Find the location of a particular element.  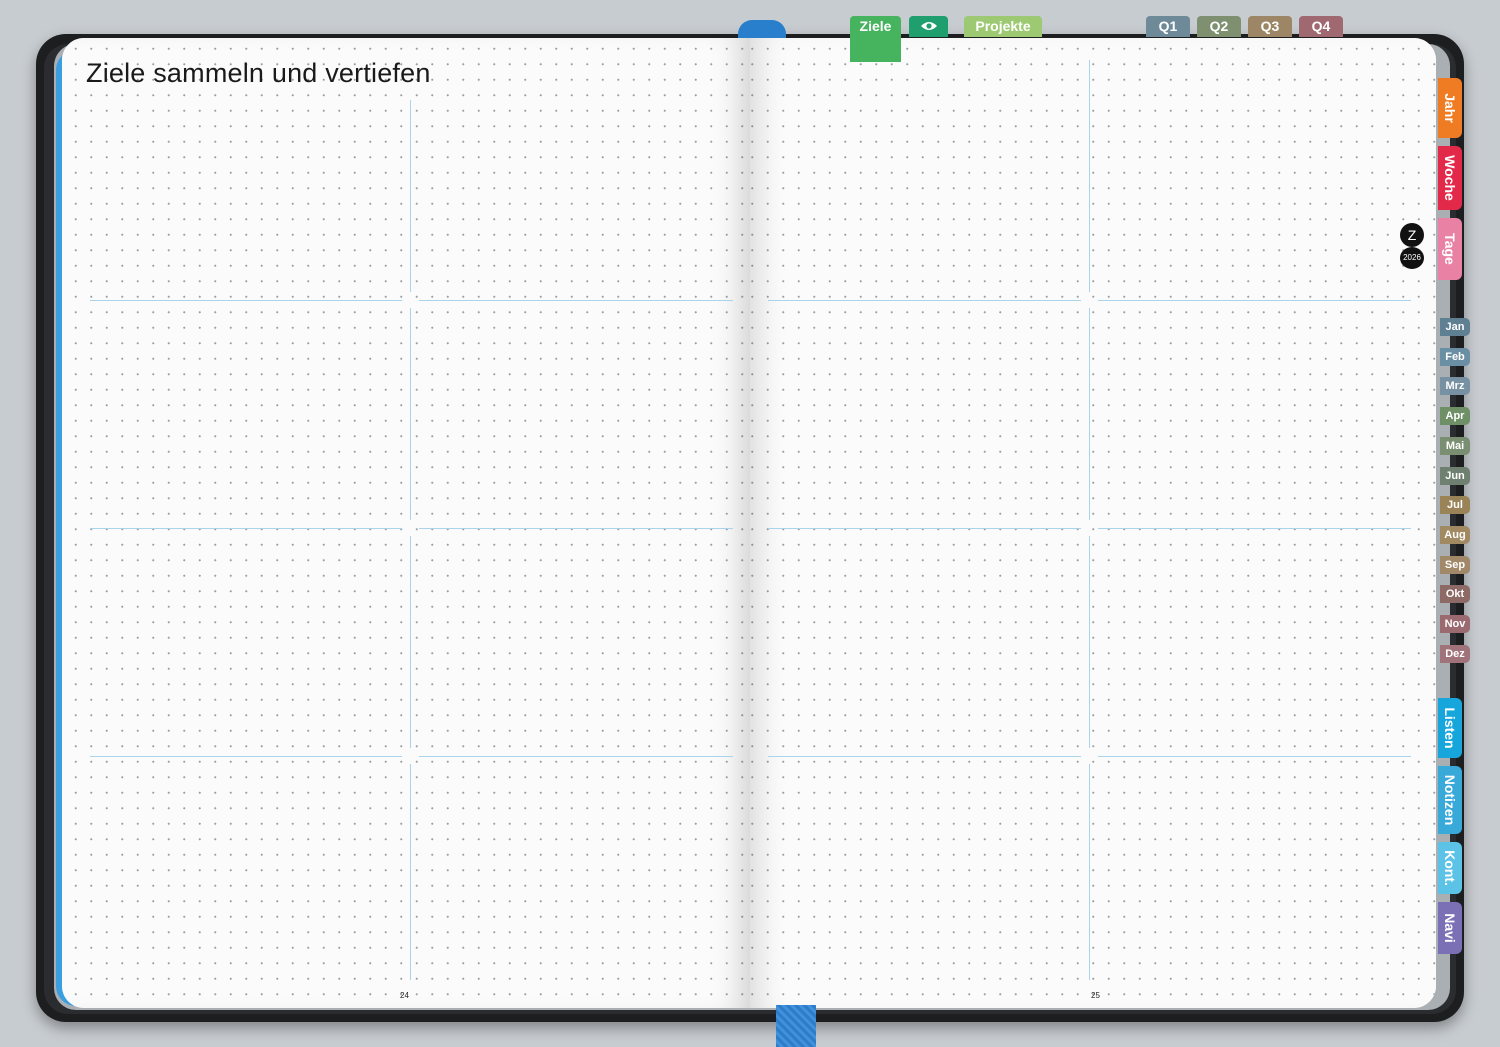

eye-icon is located at coordinates (928, 26).